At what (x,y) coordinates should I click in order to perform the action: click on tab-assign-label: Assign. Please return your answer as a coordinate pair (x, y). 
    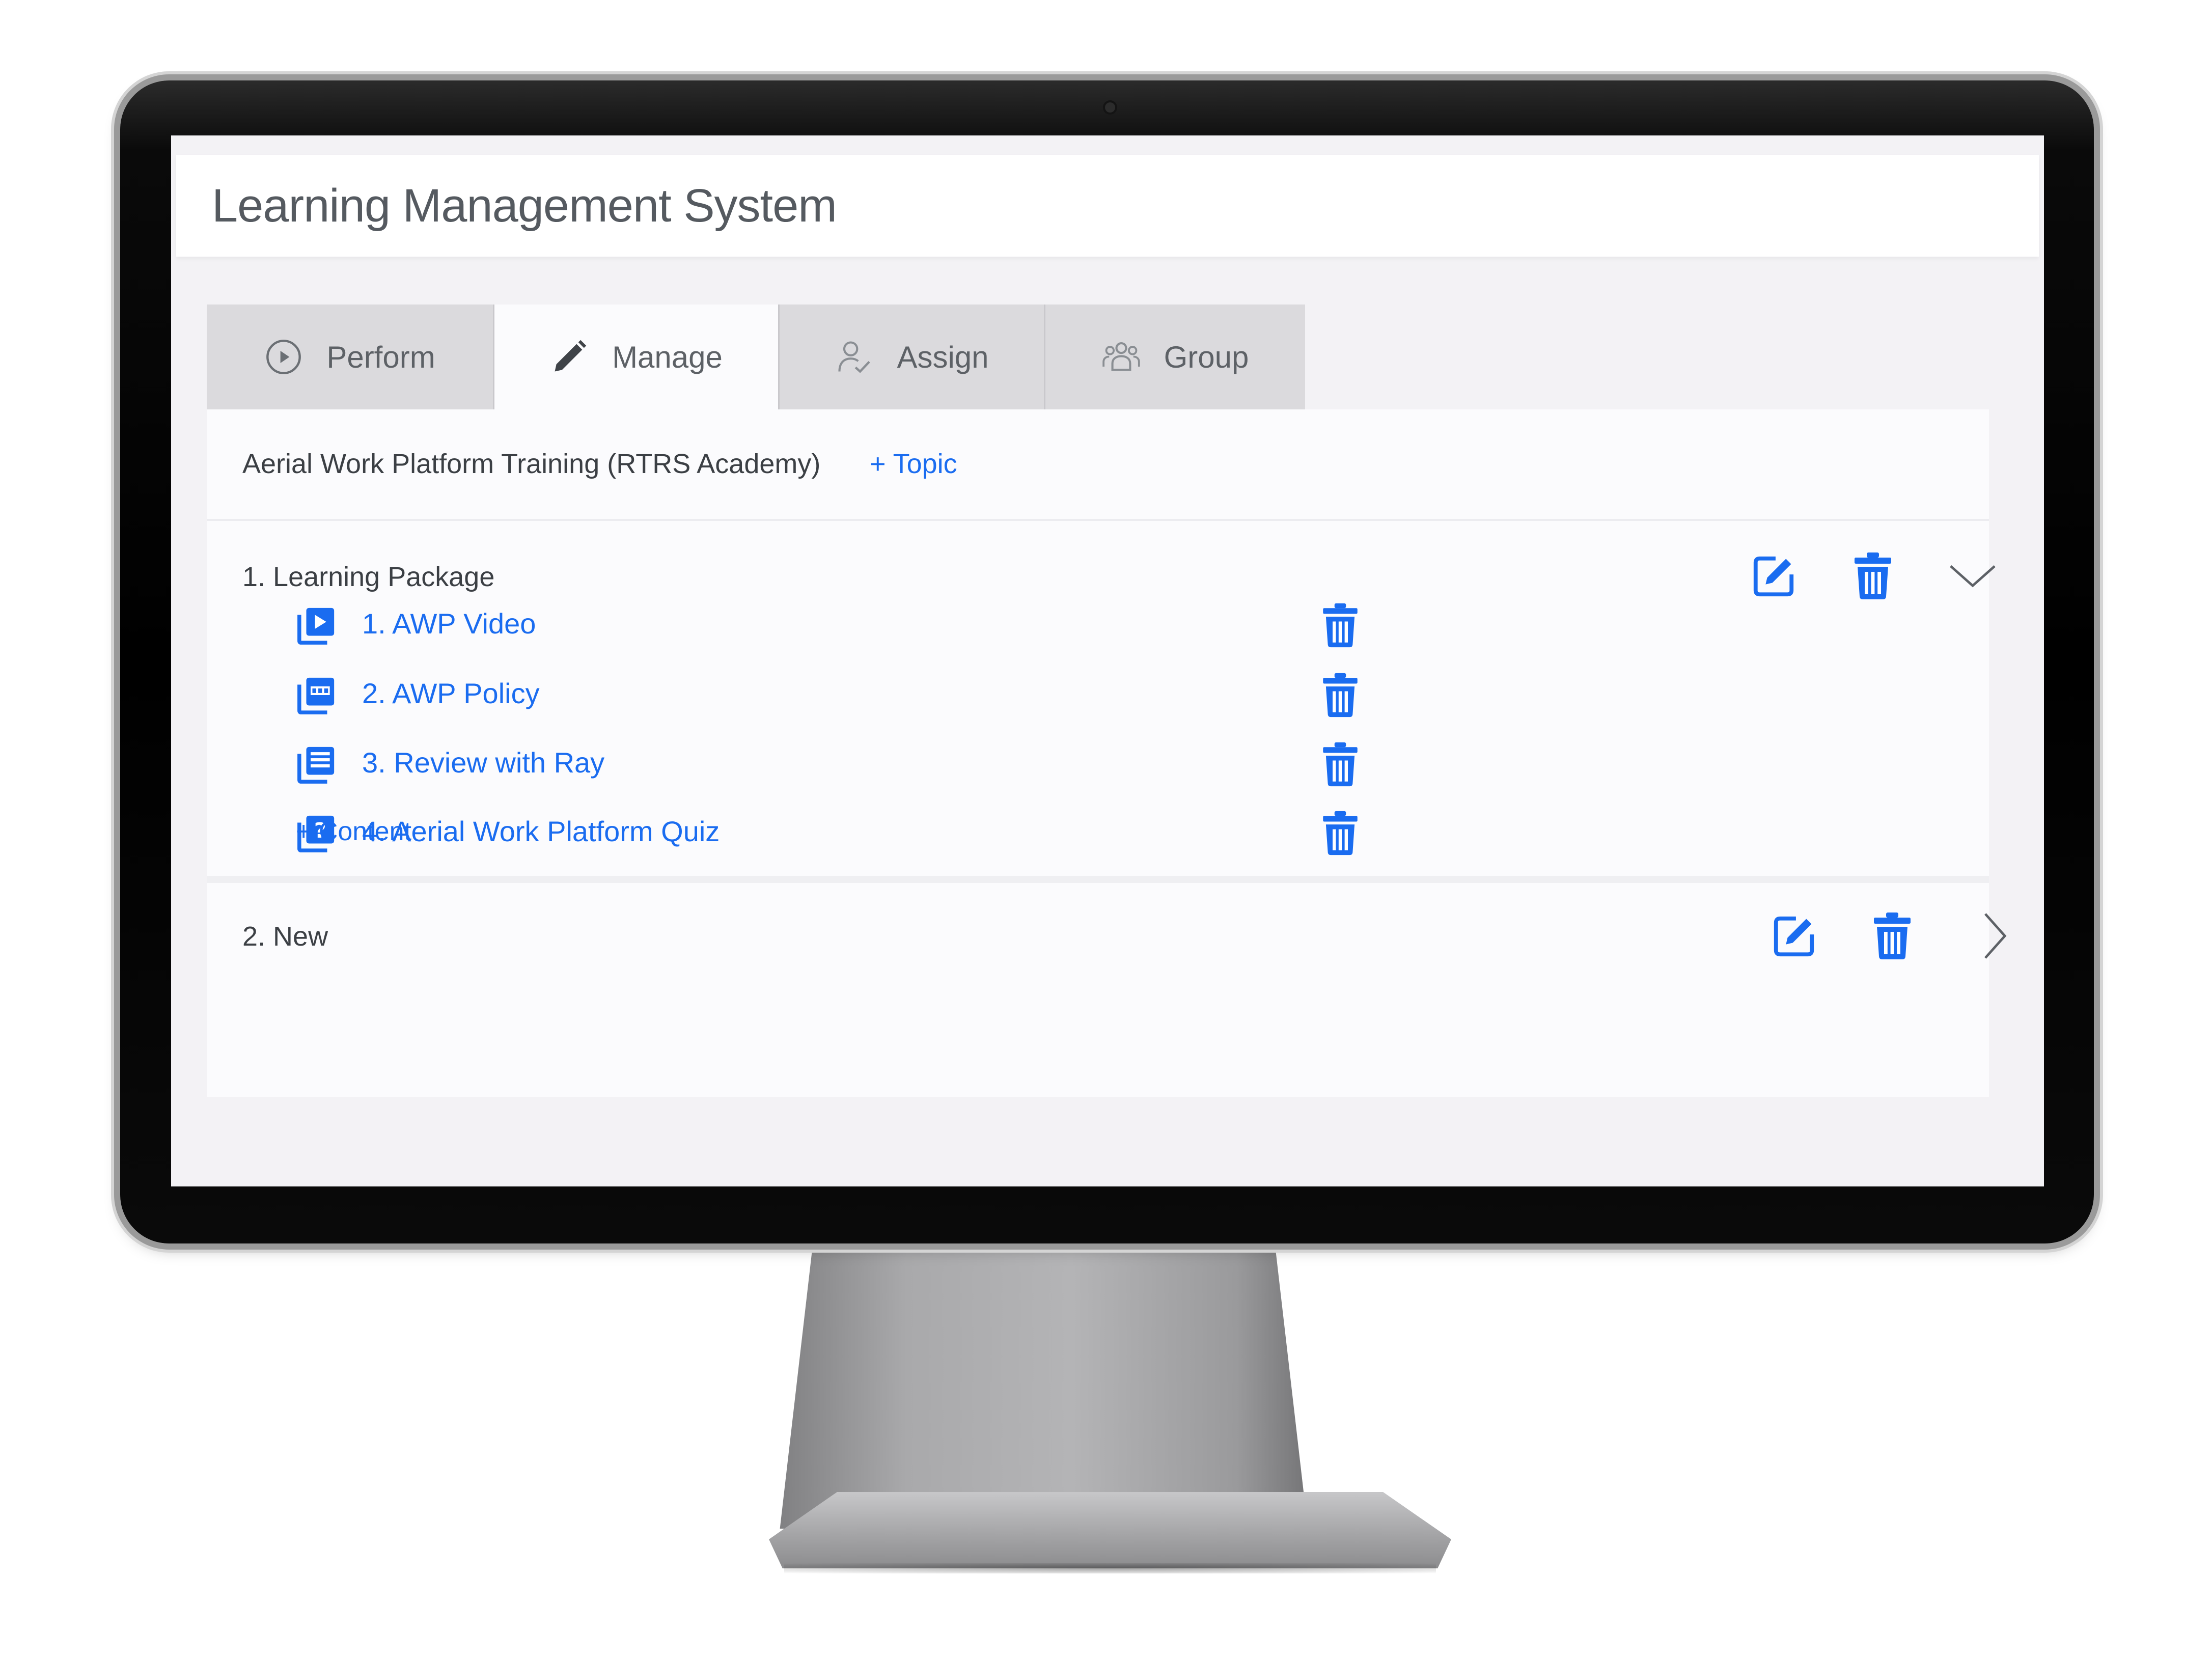
    Looking at the image, I should click on (943, 357).